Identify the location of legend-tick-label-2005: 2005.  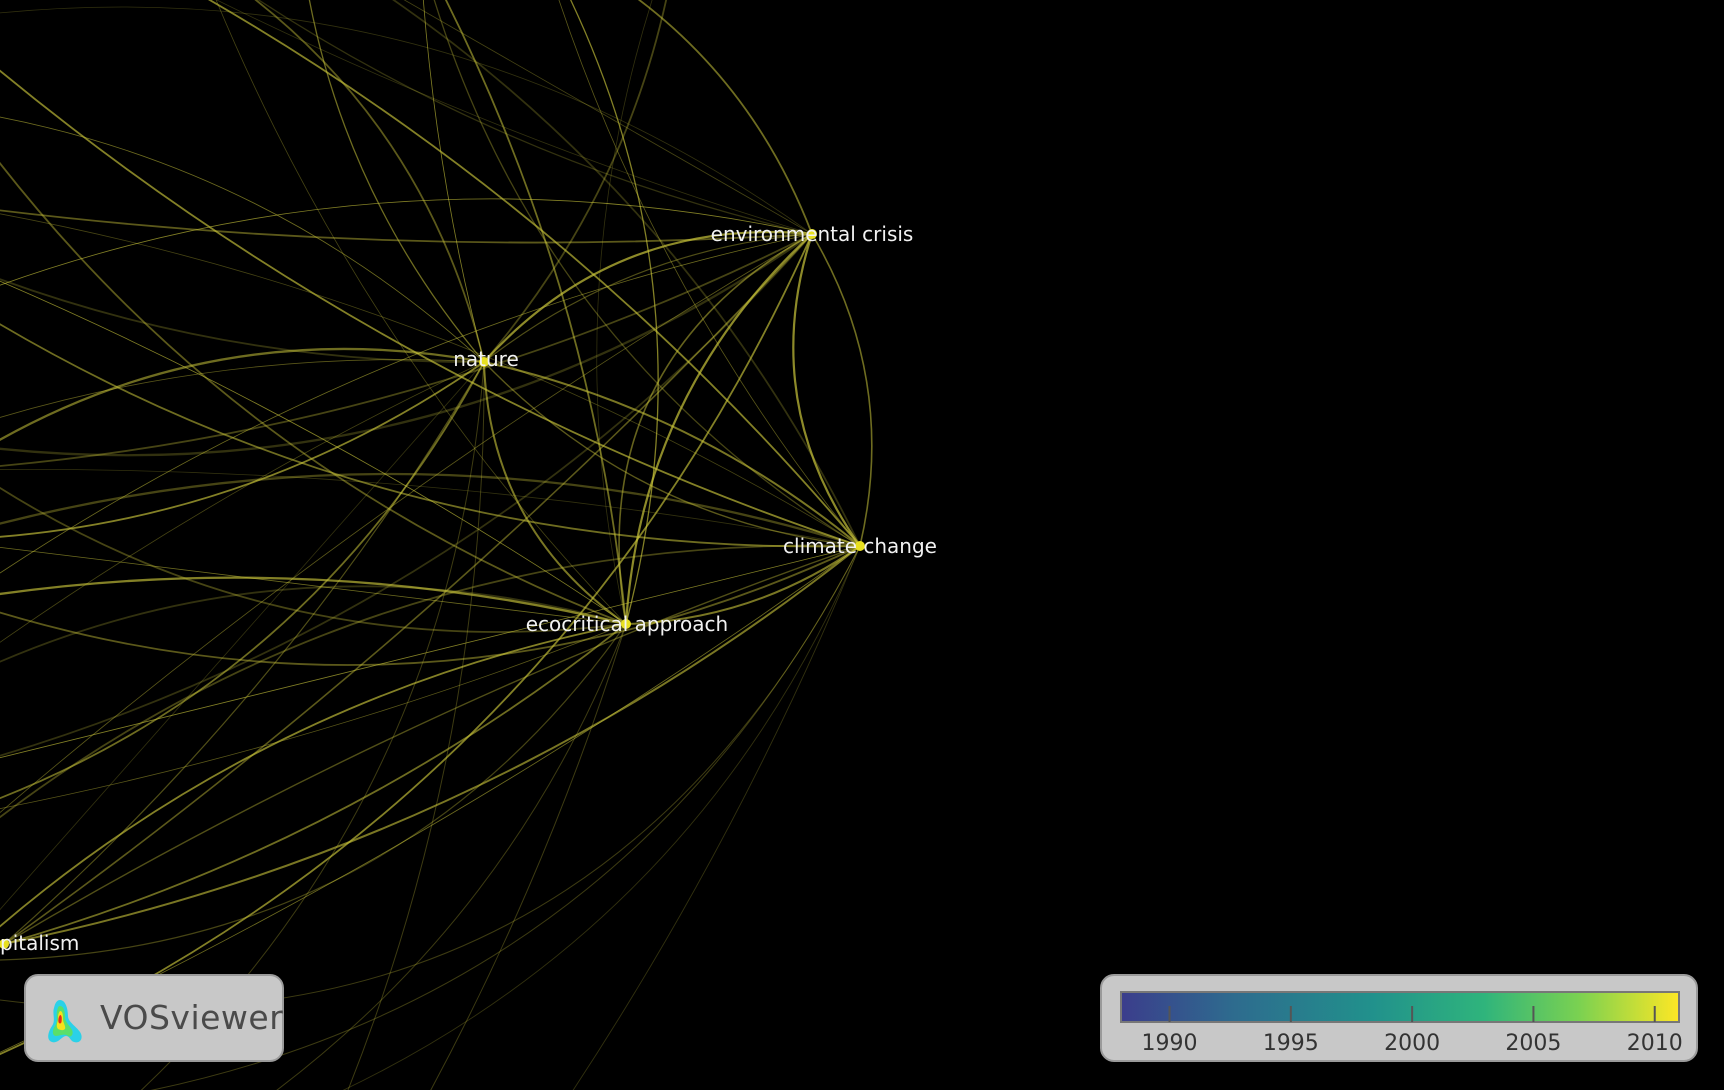
(1533, 1043).